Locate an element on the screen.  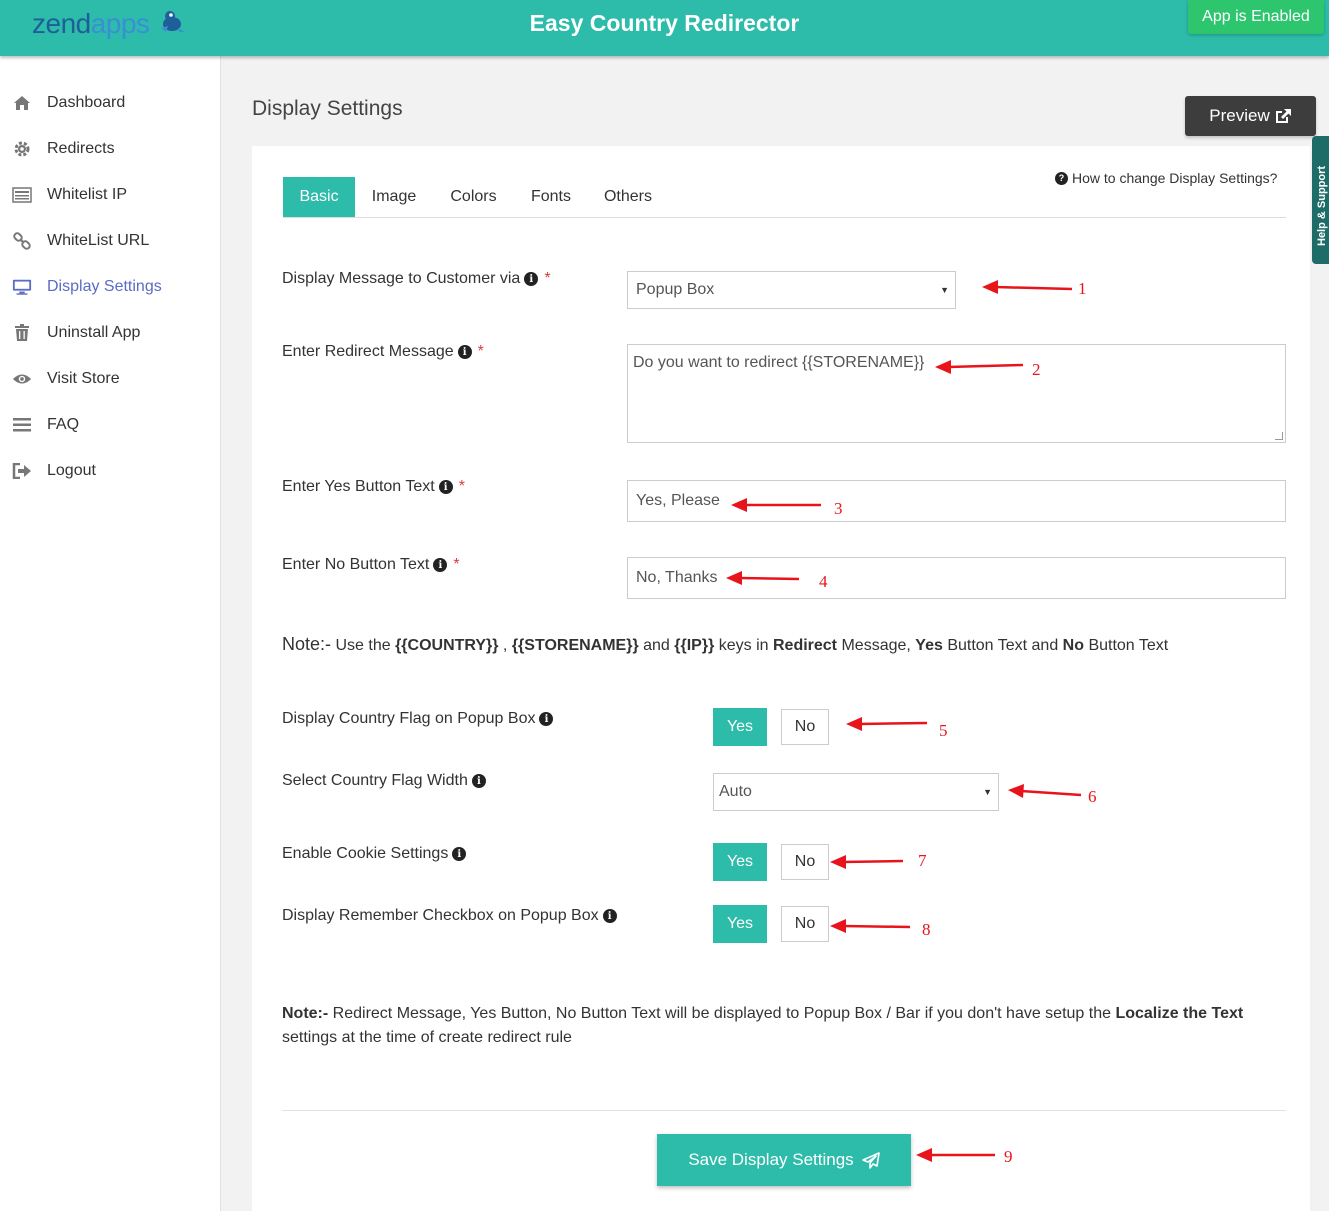
trash-icon is located at coordinates (22, 333).